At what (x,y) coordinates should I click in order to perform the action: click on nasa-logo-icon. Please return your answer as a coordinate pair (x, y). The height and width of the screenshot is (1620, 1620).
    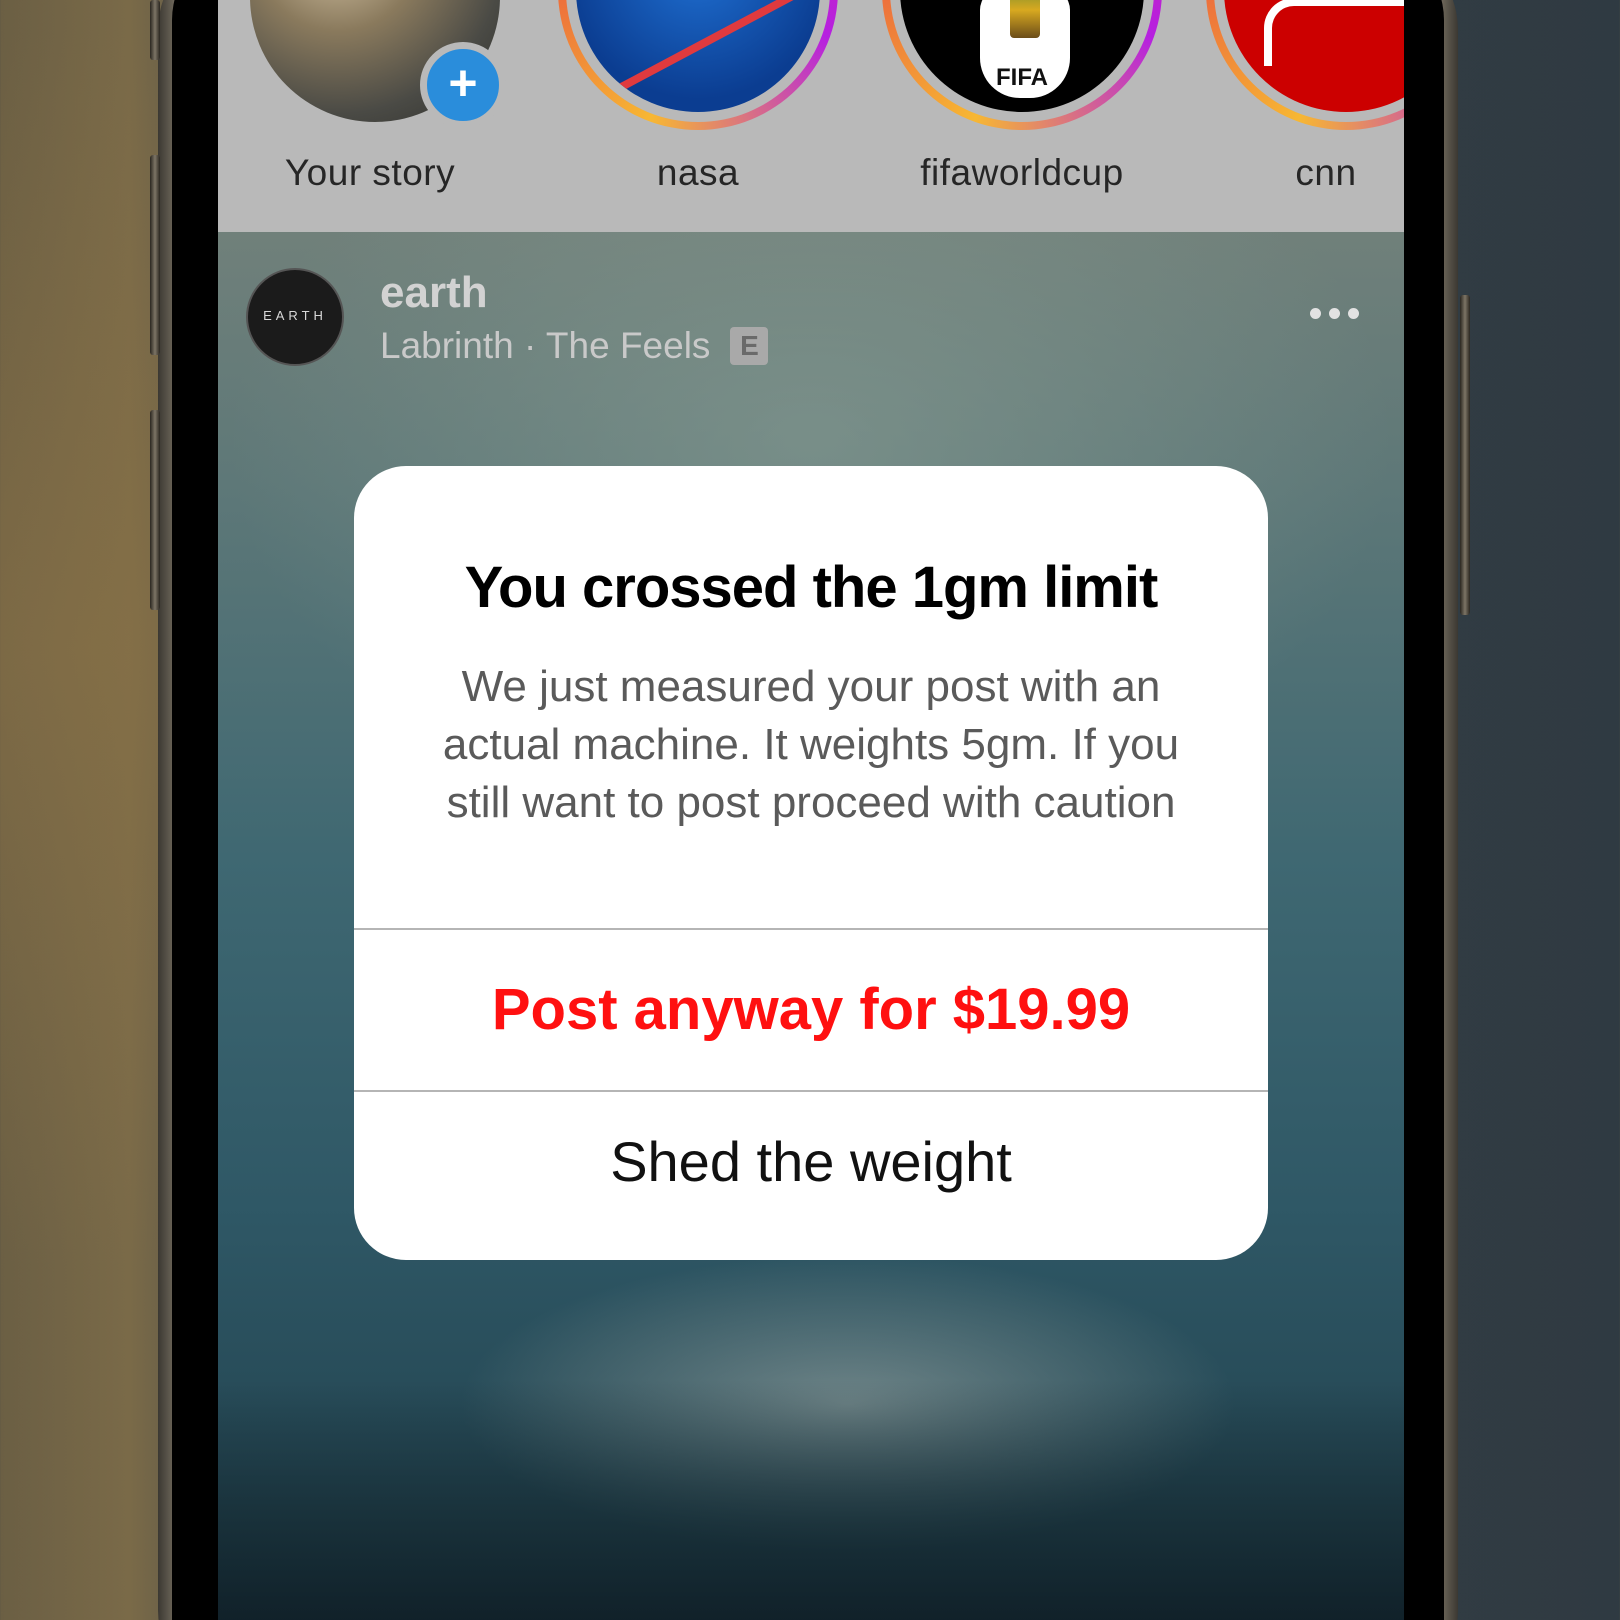
    Looking at the image, I should click on (698, 56).